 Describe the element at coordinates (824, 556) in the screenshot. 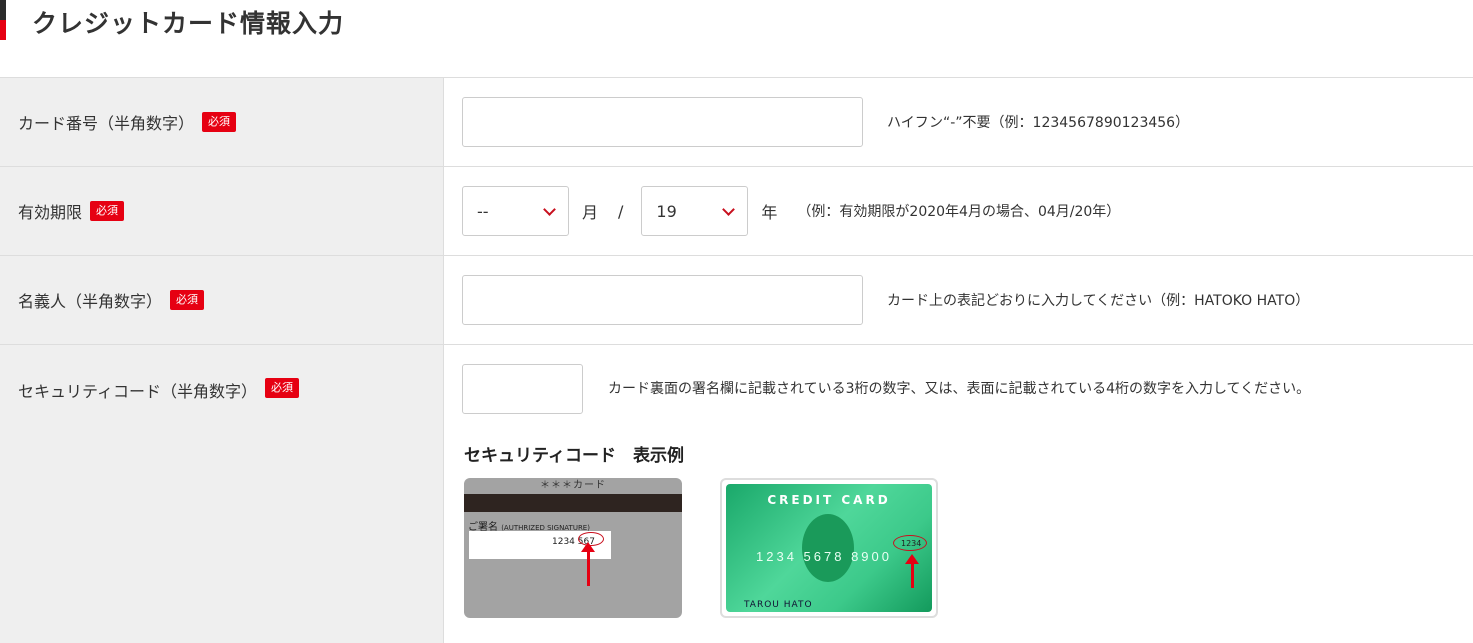

I see `card-front-number: 1234 5678 8900` at that location.